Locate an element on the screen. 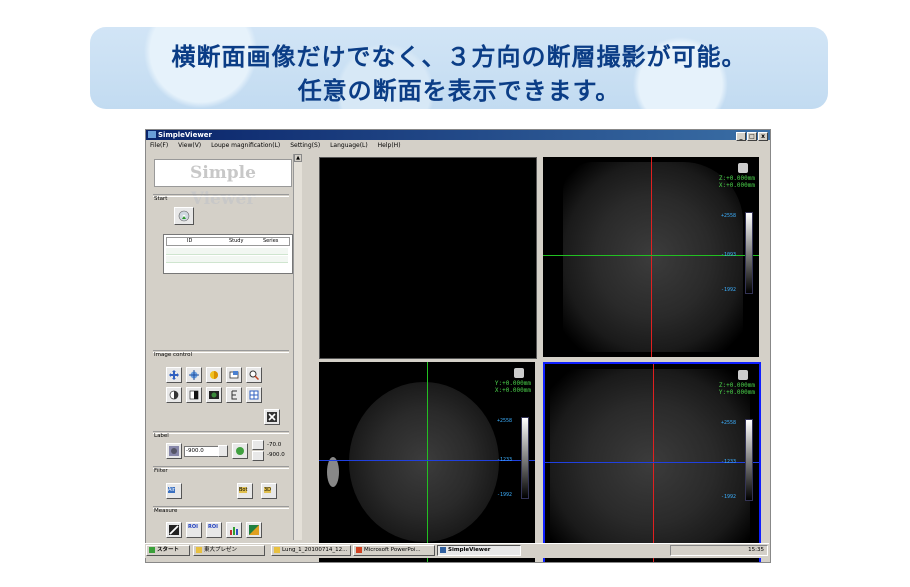 Image resolution: width=910 pixels, height=587 pixels. ruler-icon is located at coordinates (174, 530).